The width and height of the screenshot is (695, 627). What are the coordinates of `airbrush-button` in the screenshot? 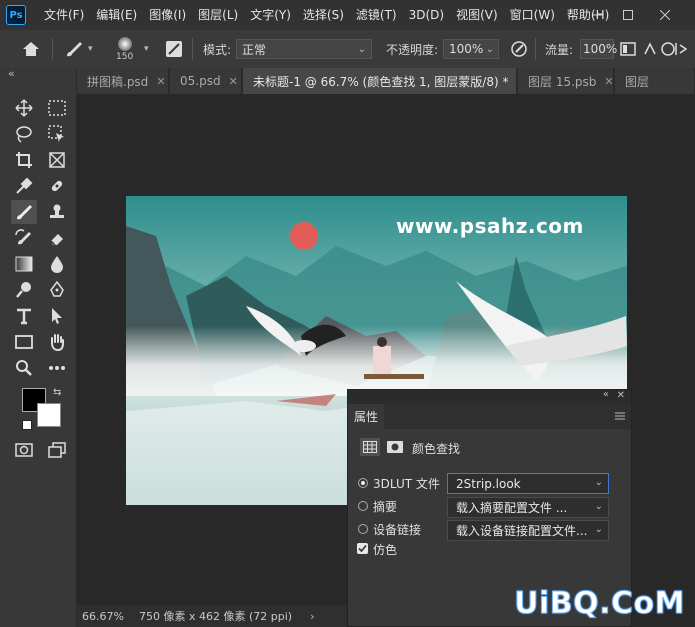 It's located at (628, 49).